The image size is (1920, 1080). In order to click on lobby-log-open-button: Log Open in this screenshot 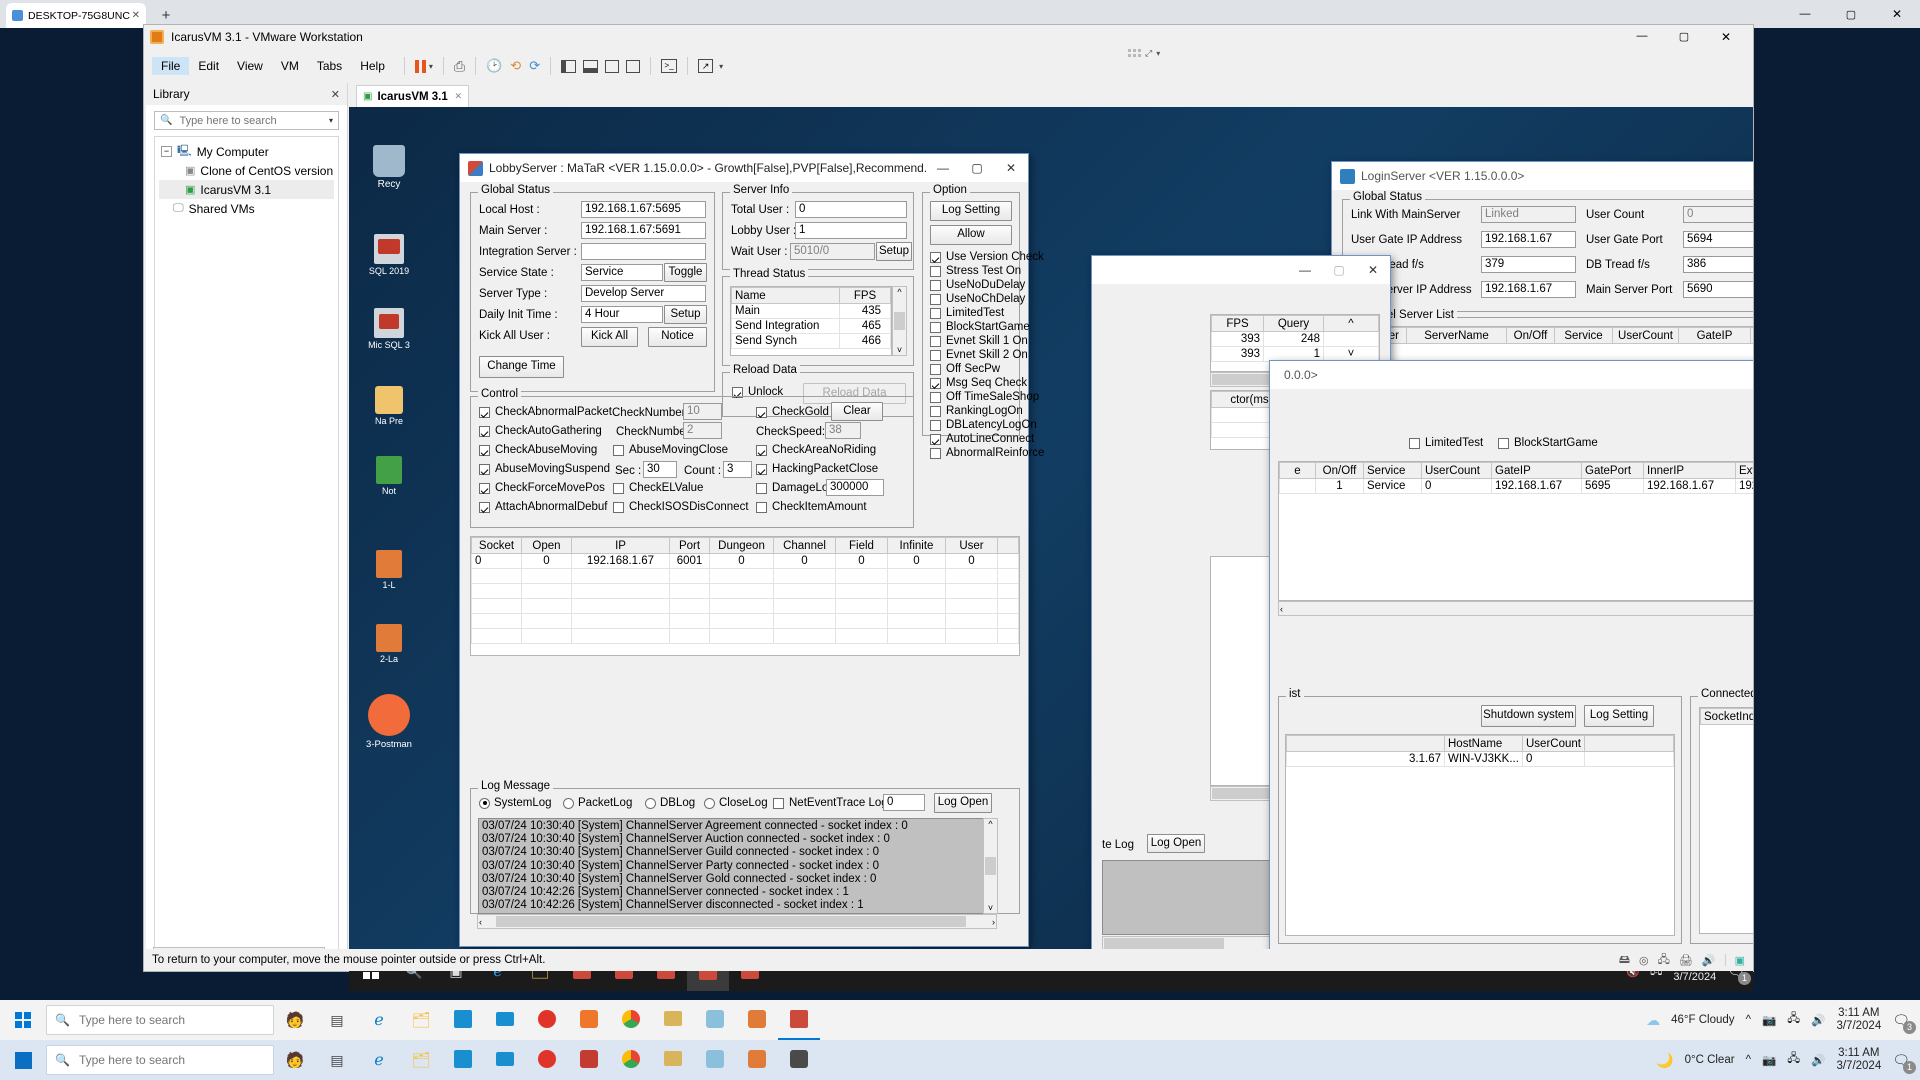, I will do `click(963, 803)`.